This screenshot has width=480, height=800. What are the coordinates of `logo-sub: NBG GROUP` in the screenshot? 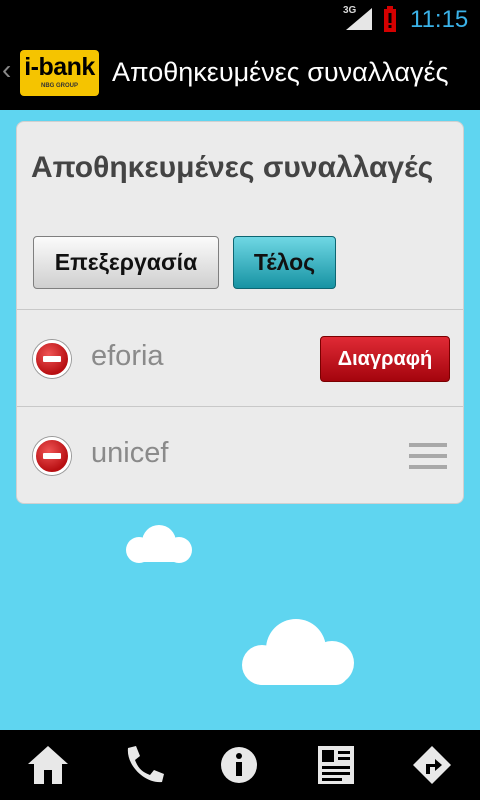 It's located at (59, 86).